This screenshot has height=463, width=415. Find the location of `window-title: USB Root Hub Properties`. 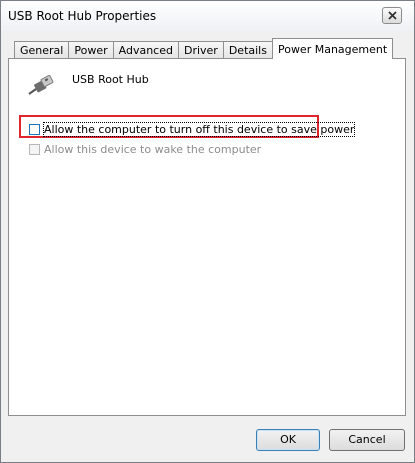

window-title: USB Root Hub Properties is located at coordinates (82, 16).